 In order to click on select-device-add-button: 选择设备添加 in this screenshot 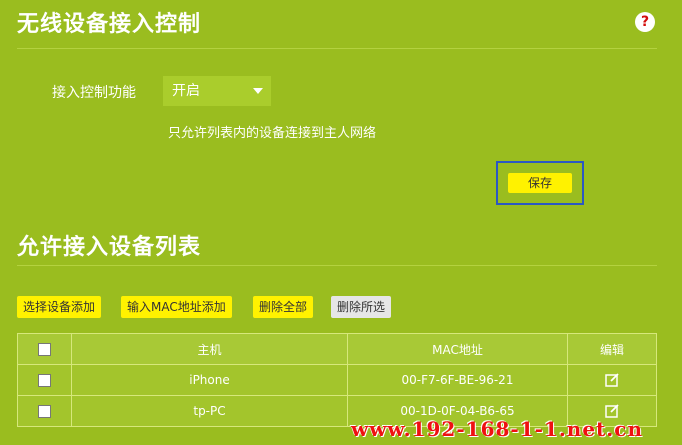, I will do `click(59, 307)`.